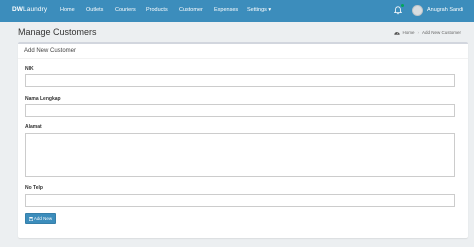  What do you see at coordinates (67, 10) in the screenshot?
I see `nav-item-home: Home` at bounding box center [67, 10].